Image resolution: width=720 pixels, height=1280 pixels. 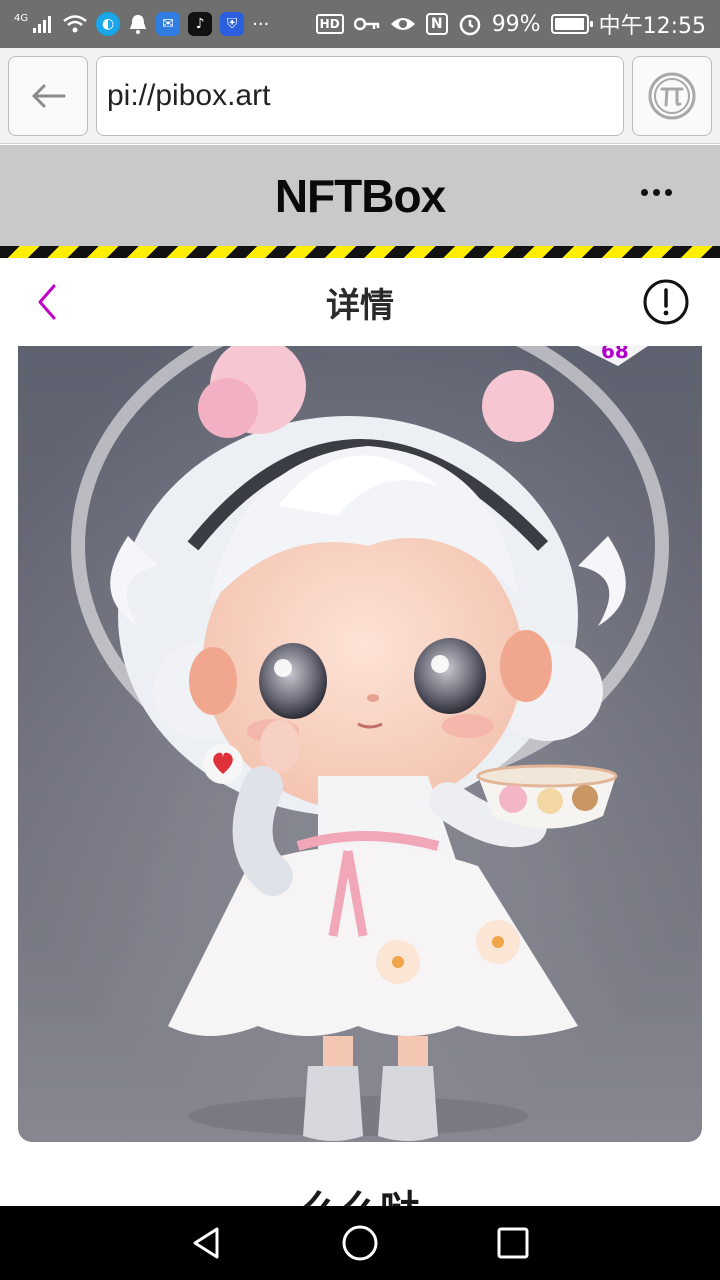 I want to click on swirl-app-icon: ◐, so click(x=108, y=24).